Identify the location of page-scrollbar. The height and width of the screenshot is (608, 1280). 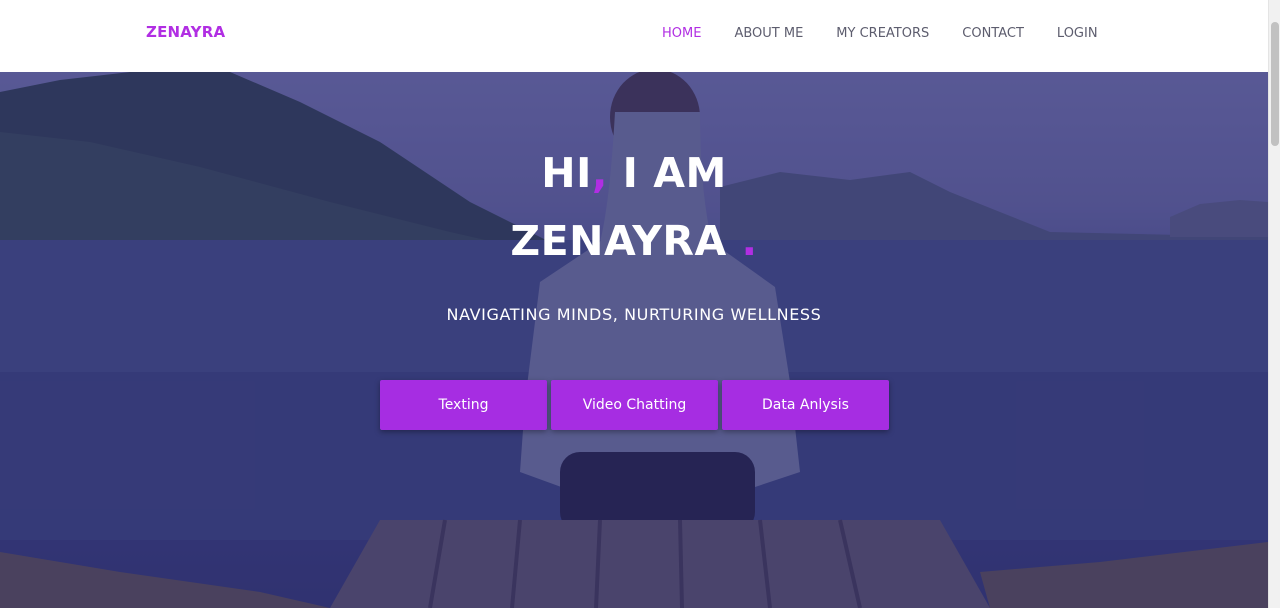
(1274, 304).